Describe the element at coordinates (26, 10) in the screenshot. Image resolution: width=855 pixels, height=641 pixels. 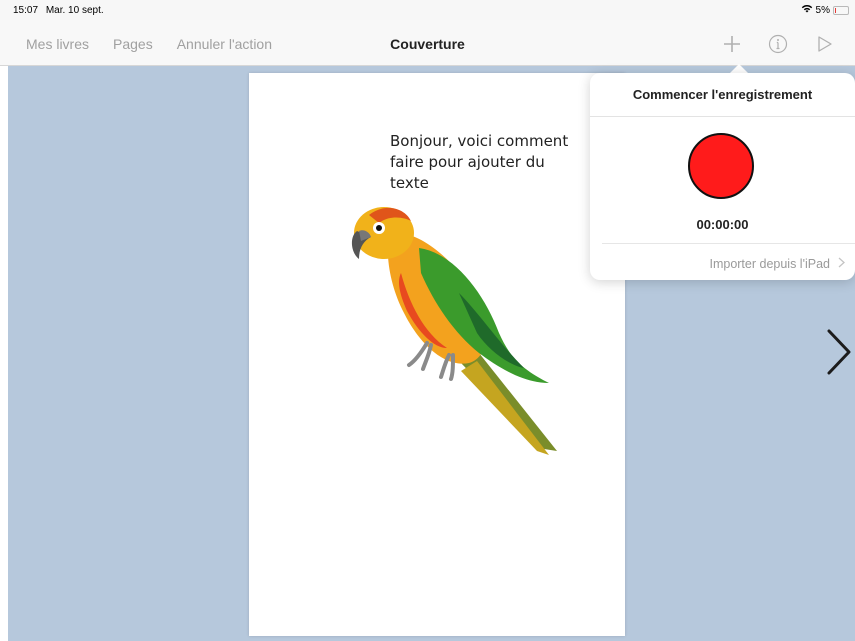
I see `status-time: 15:07` at that location.